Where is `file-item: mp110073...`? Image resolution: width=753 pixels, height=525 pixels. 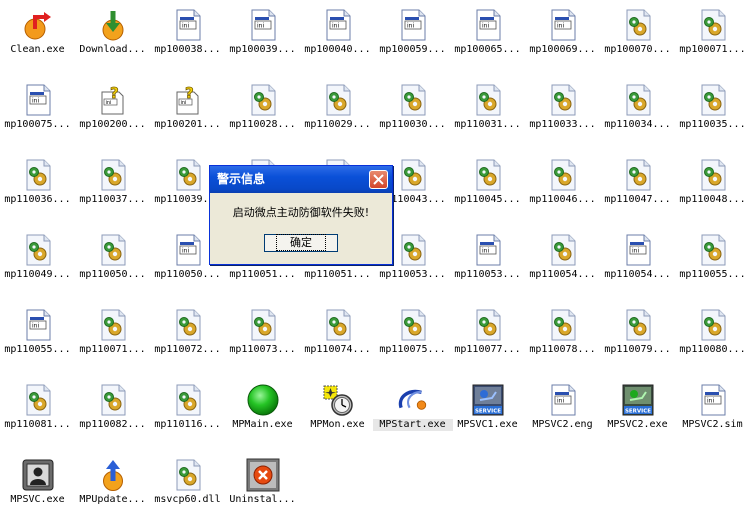
file-item: mp110073... is located at coordinates (262, 337).